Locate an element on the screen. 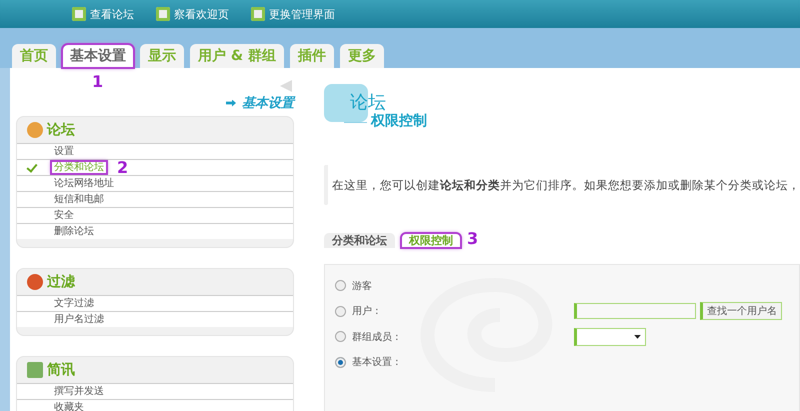  annotation-number: 3 is located at coordinates (472, 238).